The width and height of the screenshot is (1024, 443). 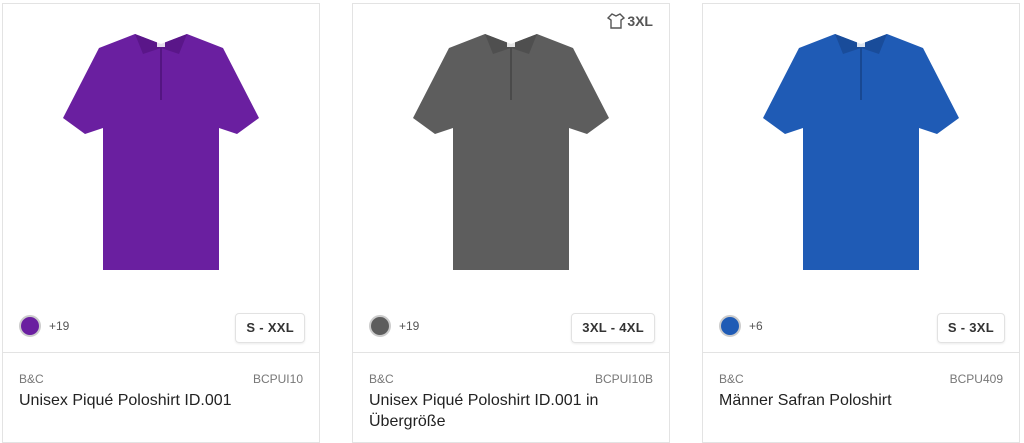 What do you see at coordinates (970, 328) in the screenshot?
I see `size-range-badge: S - 3XL` at bounding box center [970, 328].